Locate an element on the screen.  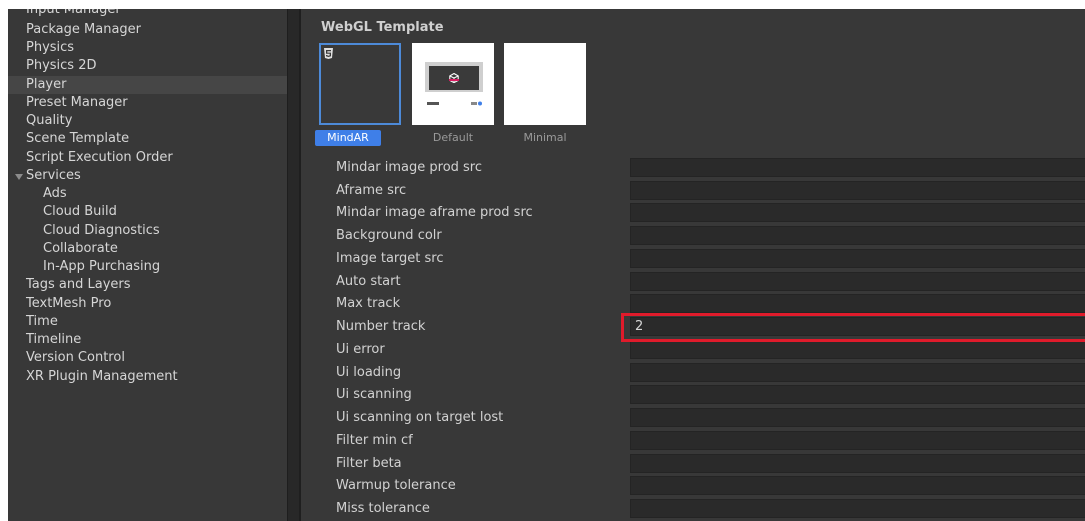
property-row: Ui error is located at coordinates (693, 350).